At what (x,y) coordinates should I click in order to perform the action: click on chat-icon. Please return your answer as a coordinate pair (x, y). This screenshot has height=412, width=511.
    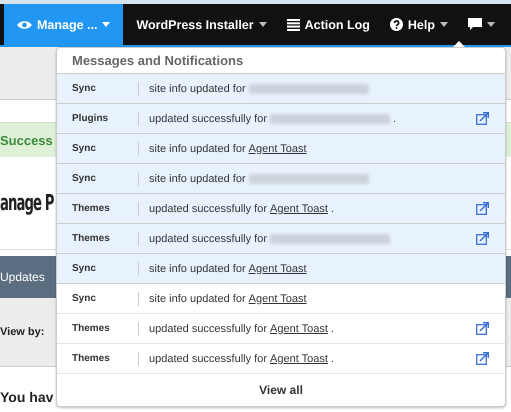
    Looking at the image, I should click on (475, 24).